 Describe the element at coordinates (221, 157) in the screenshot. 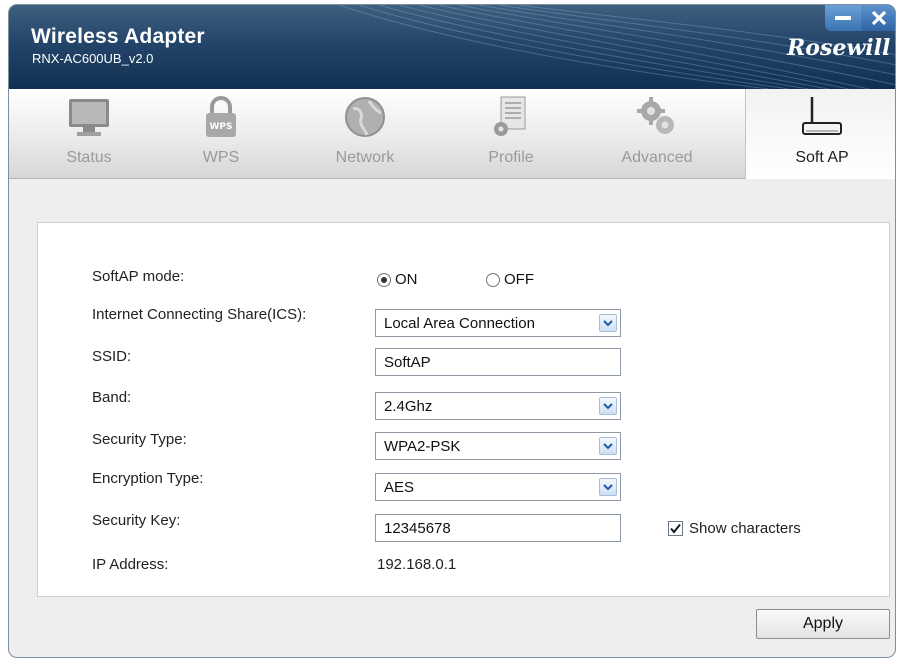

I see `tab-label: WPS` at that location.